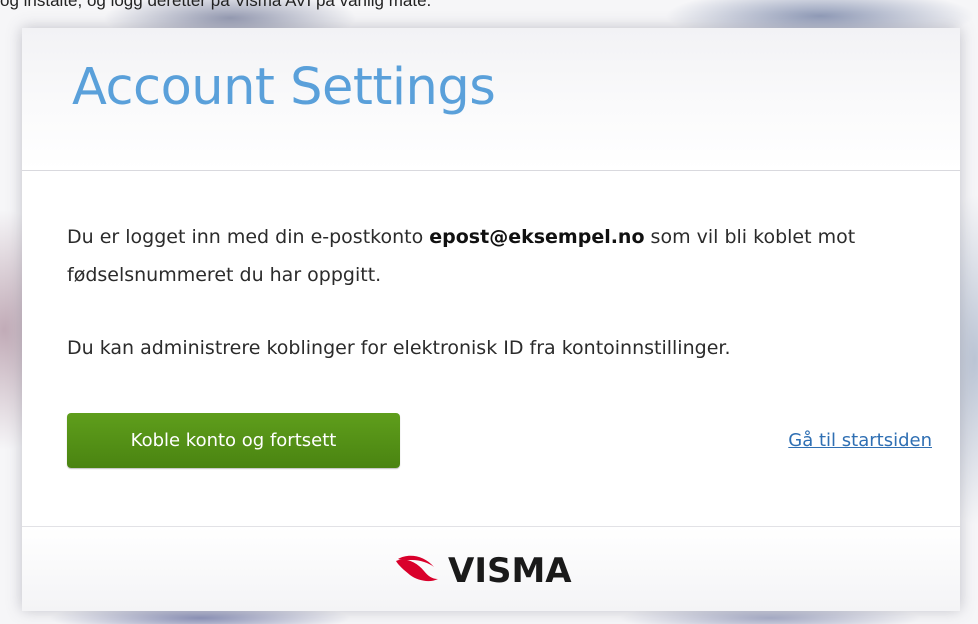  What do you see at coordinates (537, 237) in the screenshot?
I see `email-address: epost@eksempel.no` at bounding box center [537, 237].